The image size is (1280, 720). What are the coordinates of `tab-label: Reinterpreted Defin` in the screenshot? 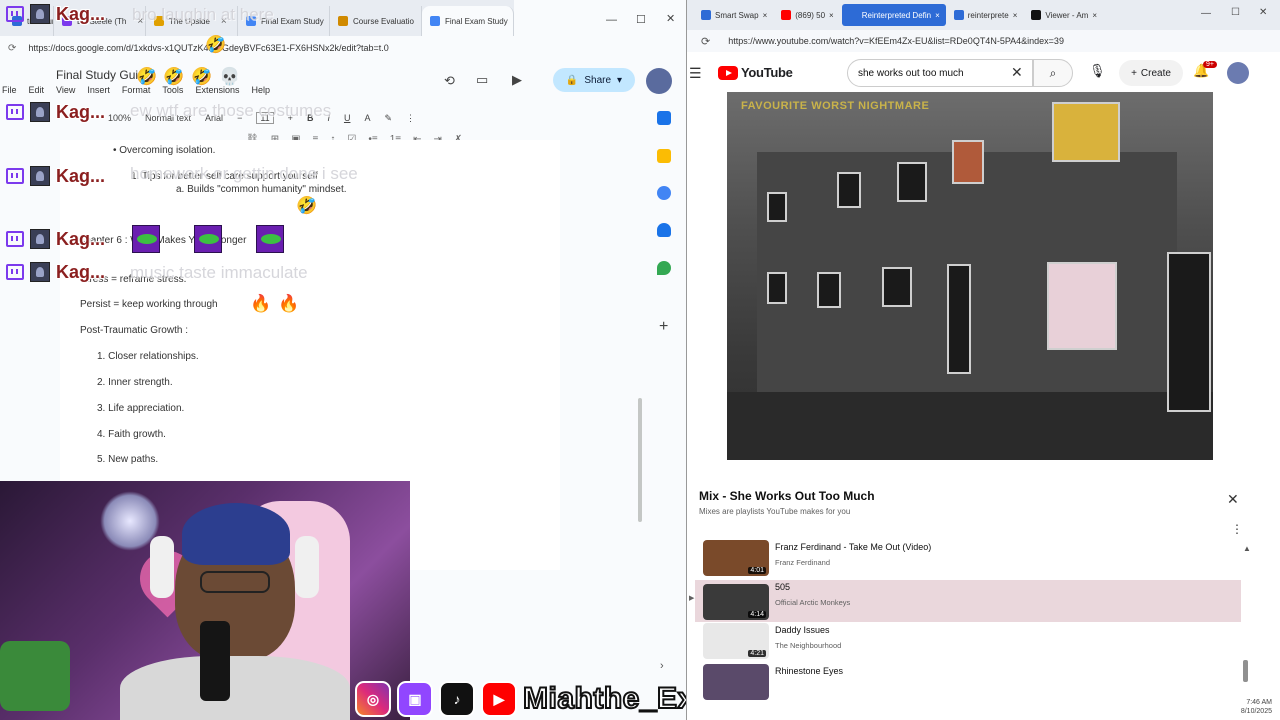 It's located at (896, 15).